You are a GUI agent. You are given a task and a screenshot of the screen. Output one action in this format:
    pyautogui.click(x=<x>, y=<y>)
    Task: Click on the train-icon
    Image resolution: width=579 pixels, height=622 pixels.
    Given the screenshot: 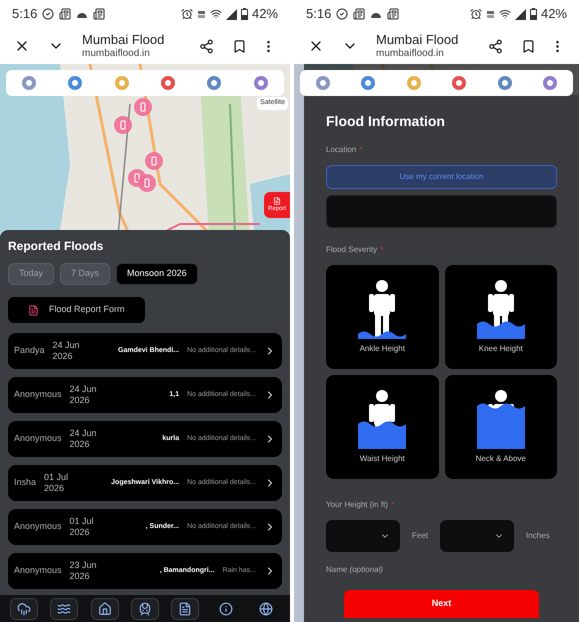 What is the action you would take?
    pyautogui.click(x=145, y=609)
    